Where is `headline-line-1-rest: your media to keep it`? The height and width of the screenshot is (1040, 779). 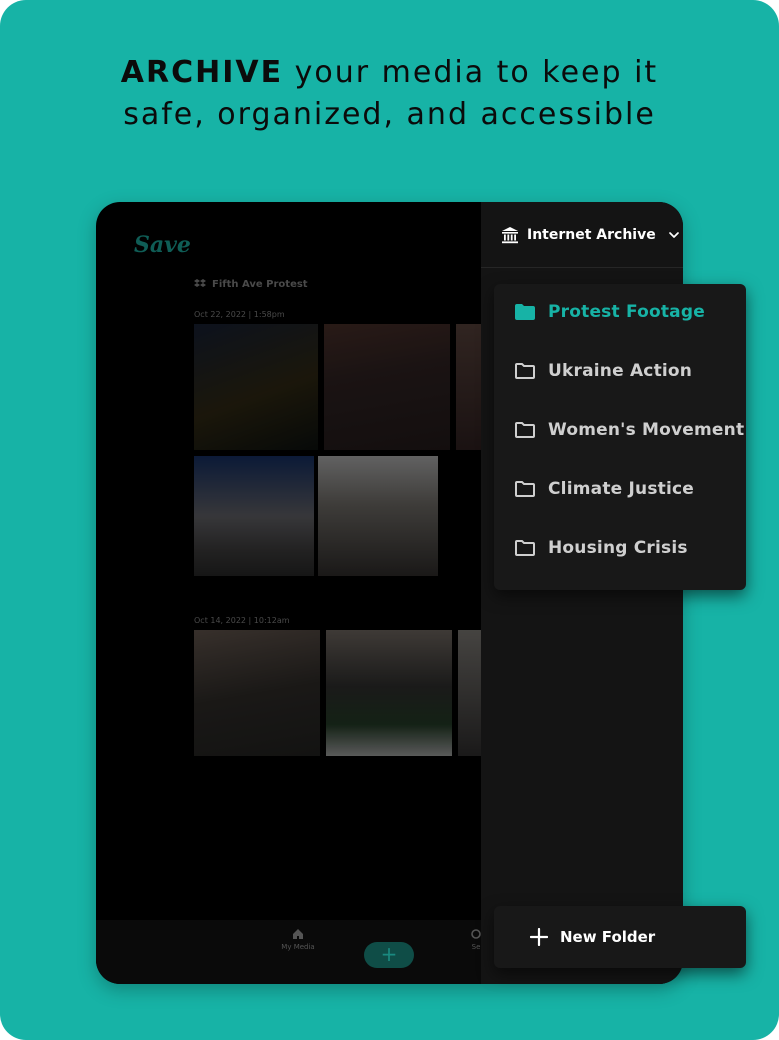
headline-line-1-rest: your media to keep it is located at coordinates (471, 72).